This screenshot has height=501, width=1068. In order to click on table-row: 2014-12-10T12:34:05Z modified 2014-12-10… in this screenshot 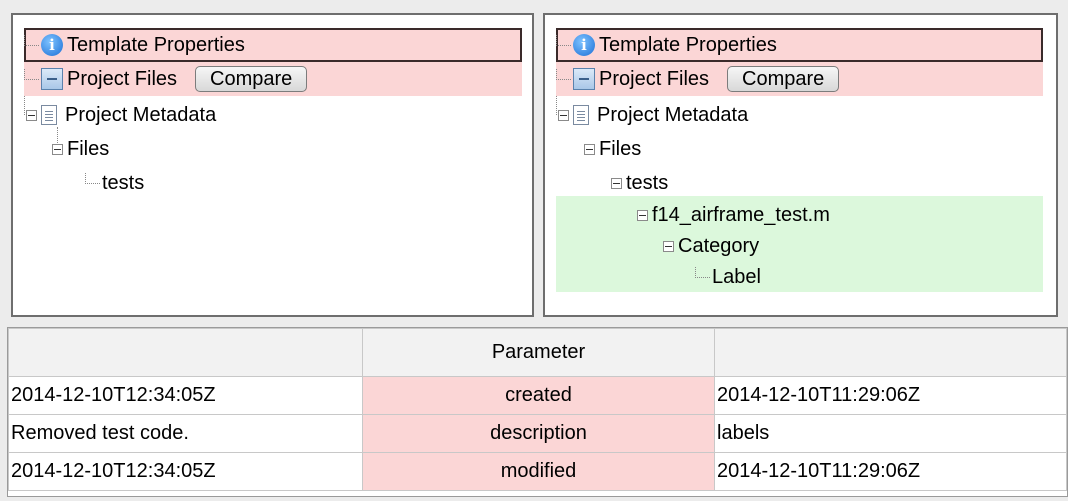, I will do `click(537, 471)`.